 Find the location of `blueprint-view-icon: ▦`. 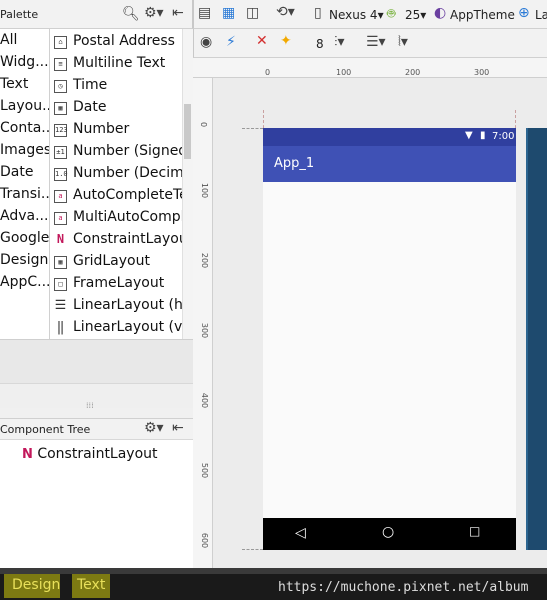

blueprint-view-icon: ▦ is located at coordinates (228, 13).